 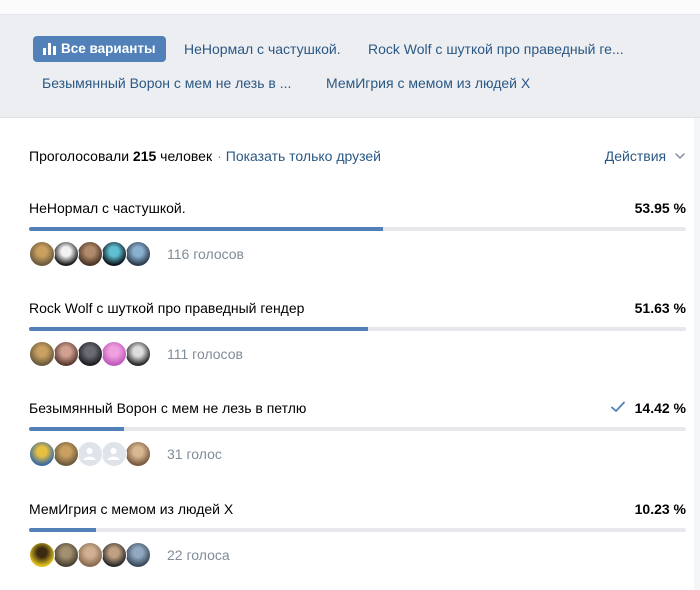 What do you see at coordinates (107, 208) in the screenshot?
I see `option-label: НеНормал с частушкой.` at bounding box center [107, 208].